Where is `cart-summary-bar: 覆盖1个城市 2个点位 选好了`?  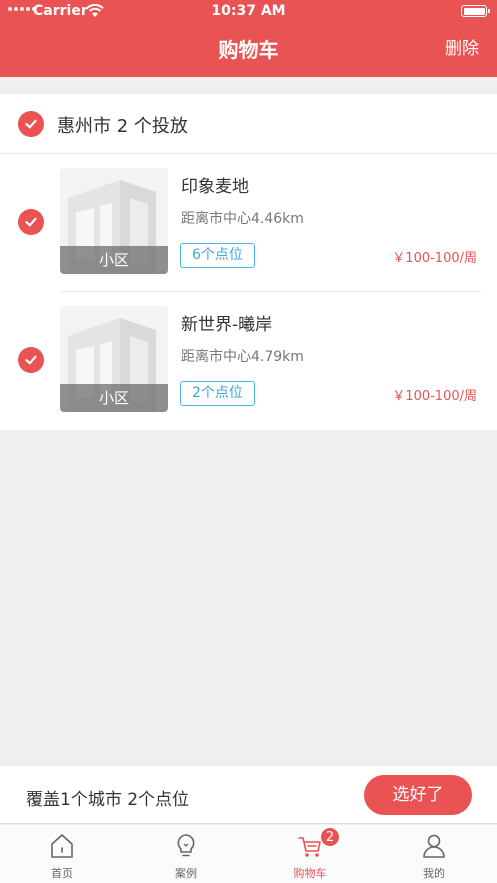 cart-summary-bar: 覆盖1个城市 2个点位 选好了 is located at coordinates (248, 795).